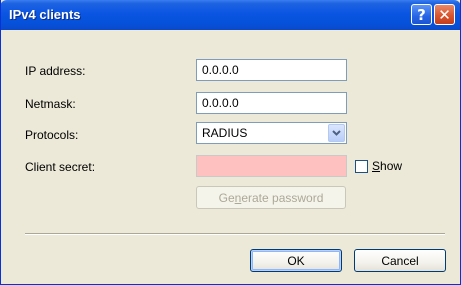 This screenshot has width=461, height=285. What do you see at coordinates (52, 135) in the screenshot?
I see `protocols-label: Protocols:` at bounding box center [52, 135].